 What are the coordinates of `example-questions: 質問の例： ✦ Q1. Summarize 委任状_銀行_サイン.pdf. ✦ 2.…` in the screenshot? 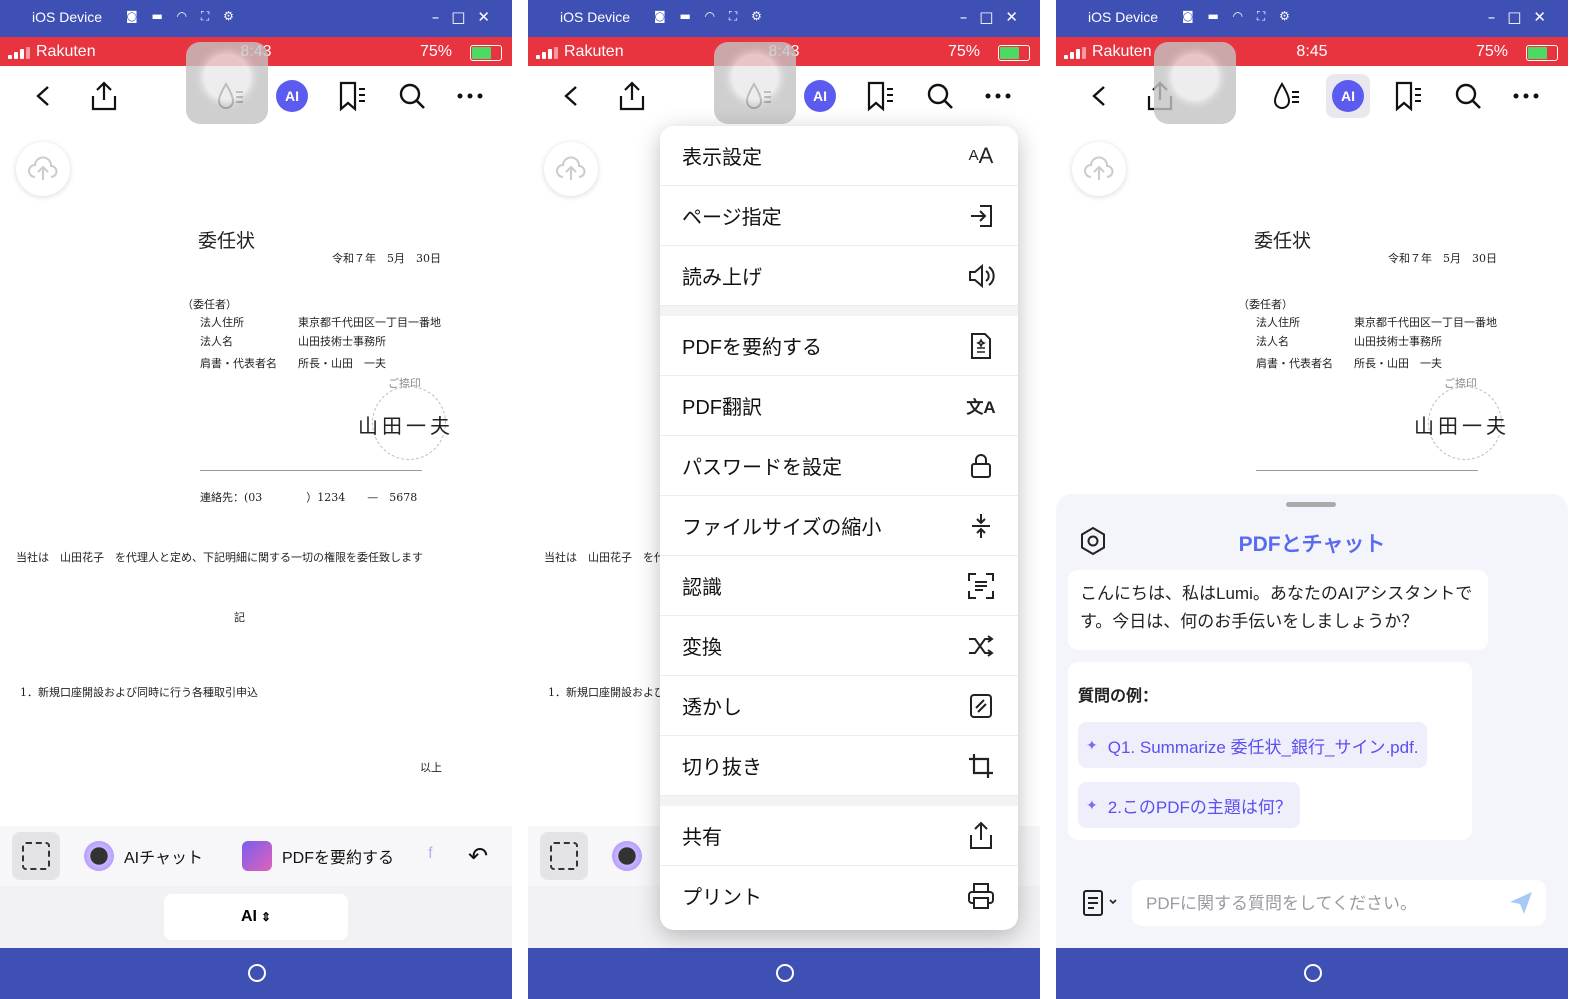 It's located at (1270, 751).